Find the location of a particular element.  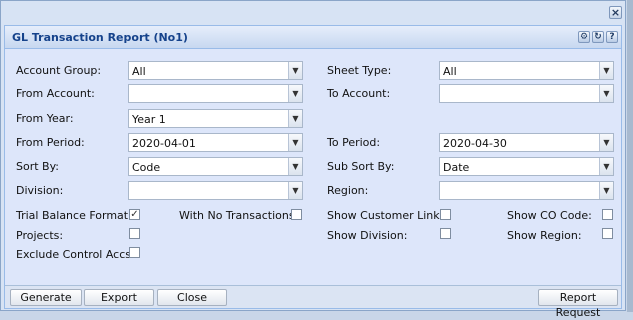

panel-tools: ⚙ ↻ ? is located at coordinates (598, 37).